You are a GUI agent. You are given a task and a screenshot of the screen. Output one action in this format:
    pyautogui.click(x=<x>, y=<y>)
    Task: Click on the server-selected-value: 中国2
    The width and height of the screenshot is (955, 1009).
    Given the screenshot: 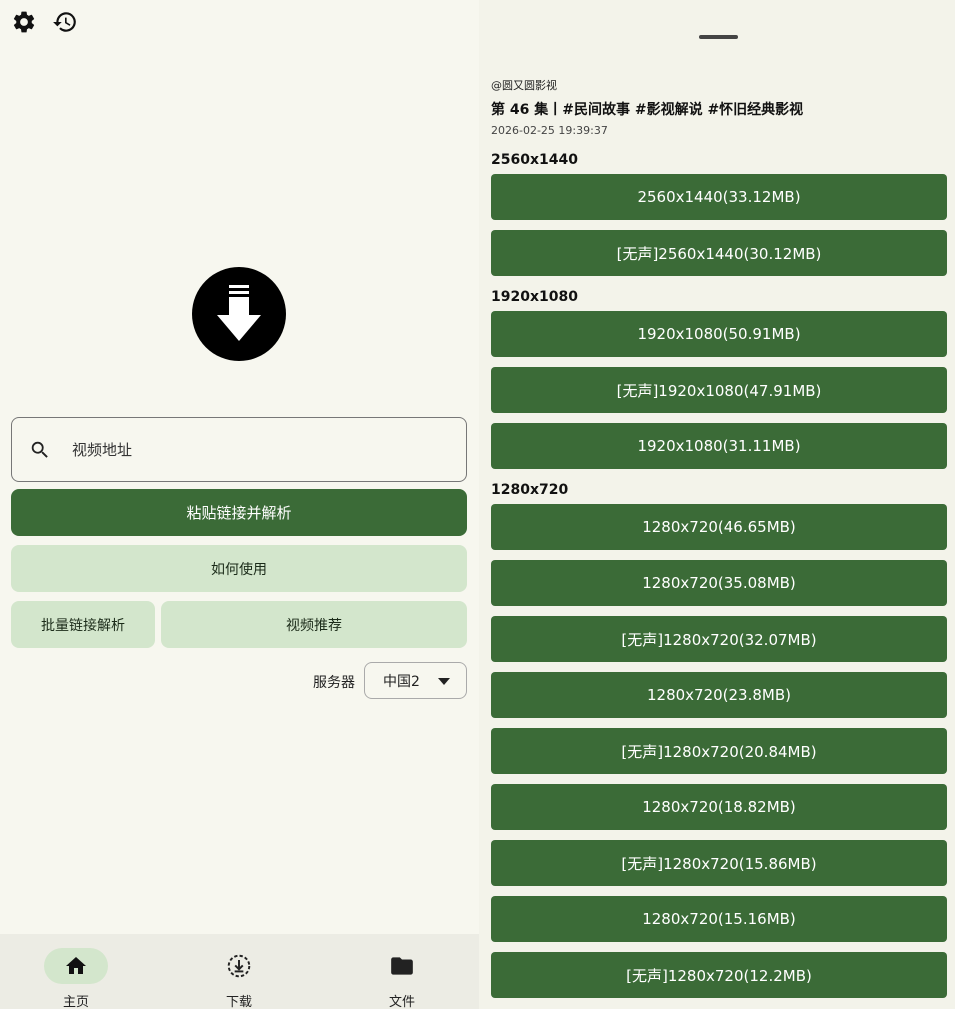 What is the action you would take?
    pyautogui.click(x=401, y=681)
    